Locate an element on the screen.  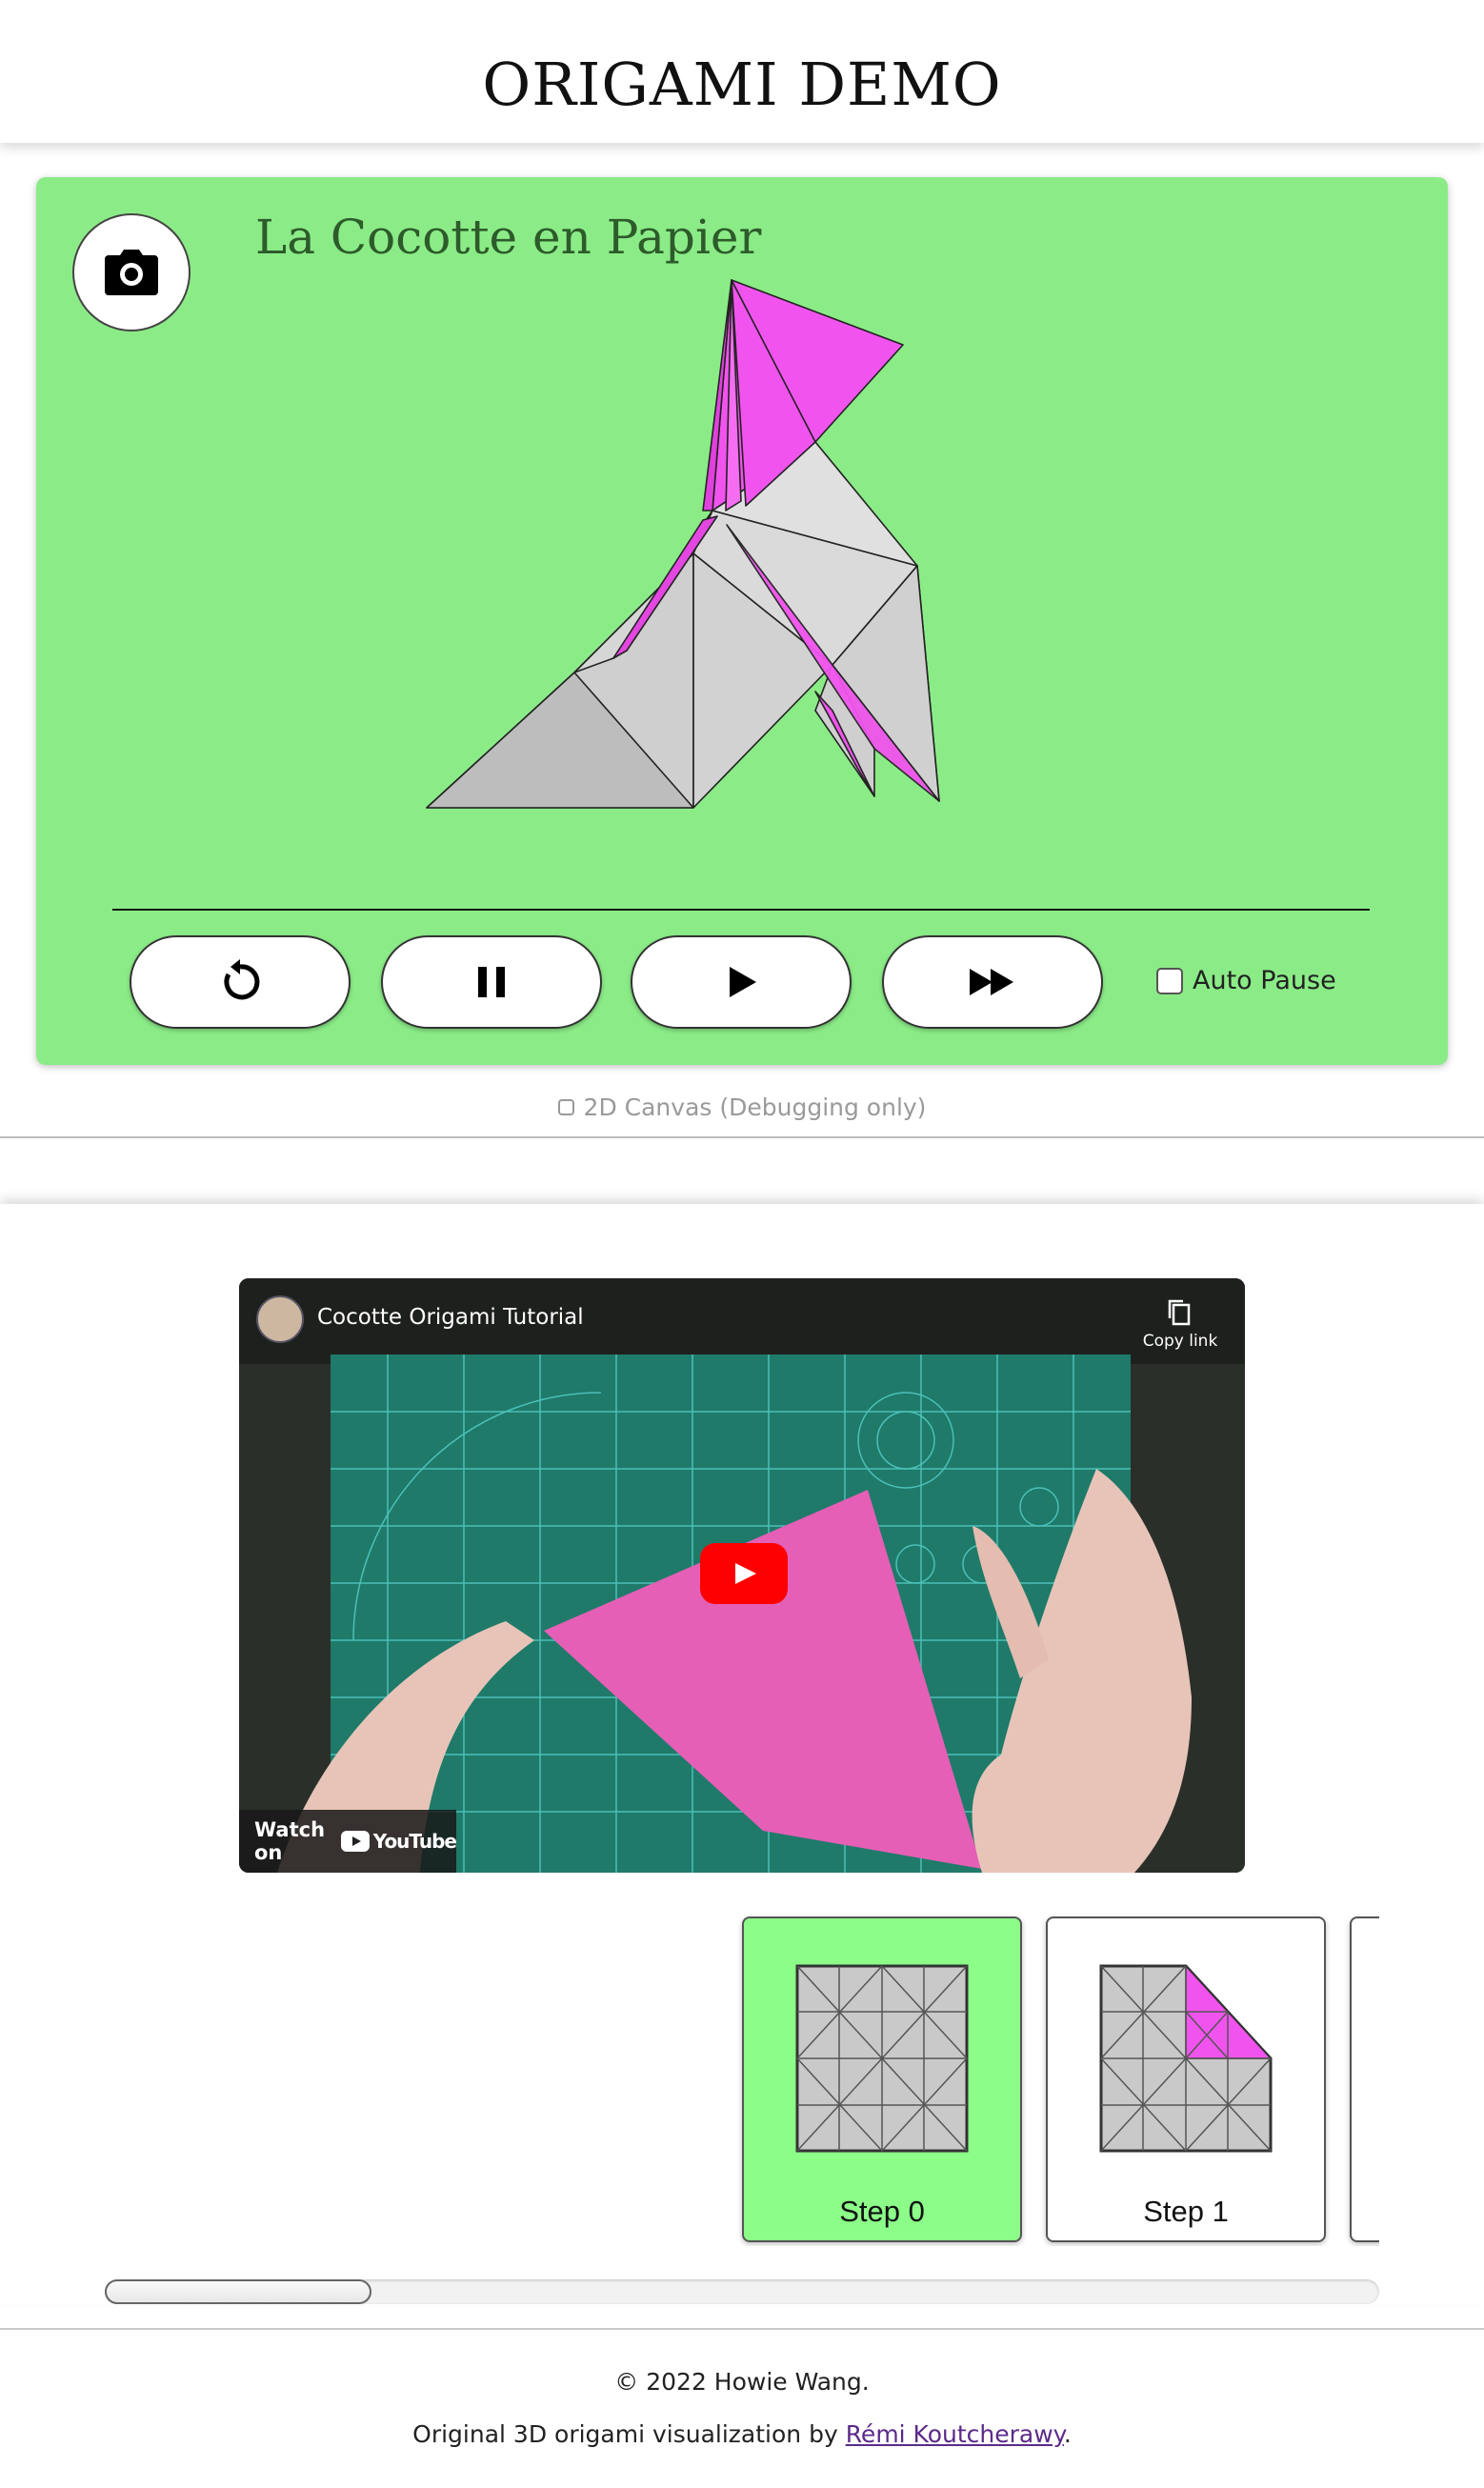
divider is located at coordinates (742, 1137).